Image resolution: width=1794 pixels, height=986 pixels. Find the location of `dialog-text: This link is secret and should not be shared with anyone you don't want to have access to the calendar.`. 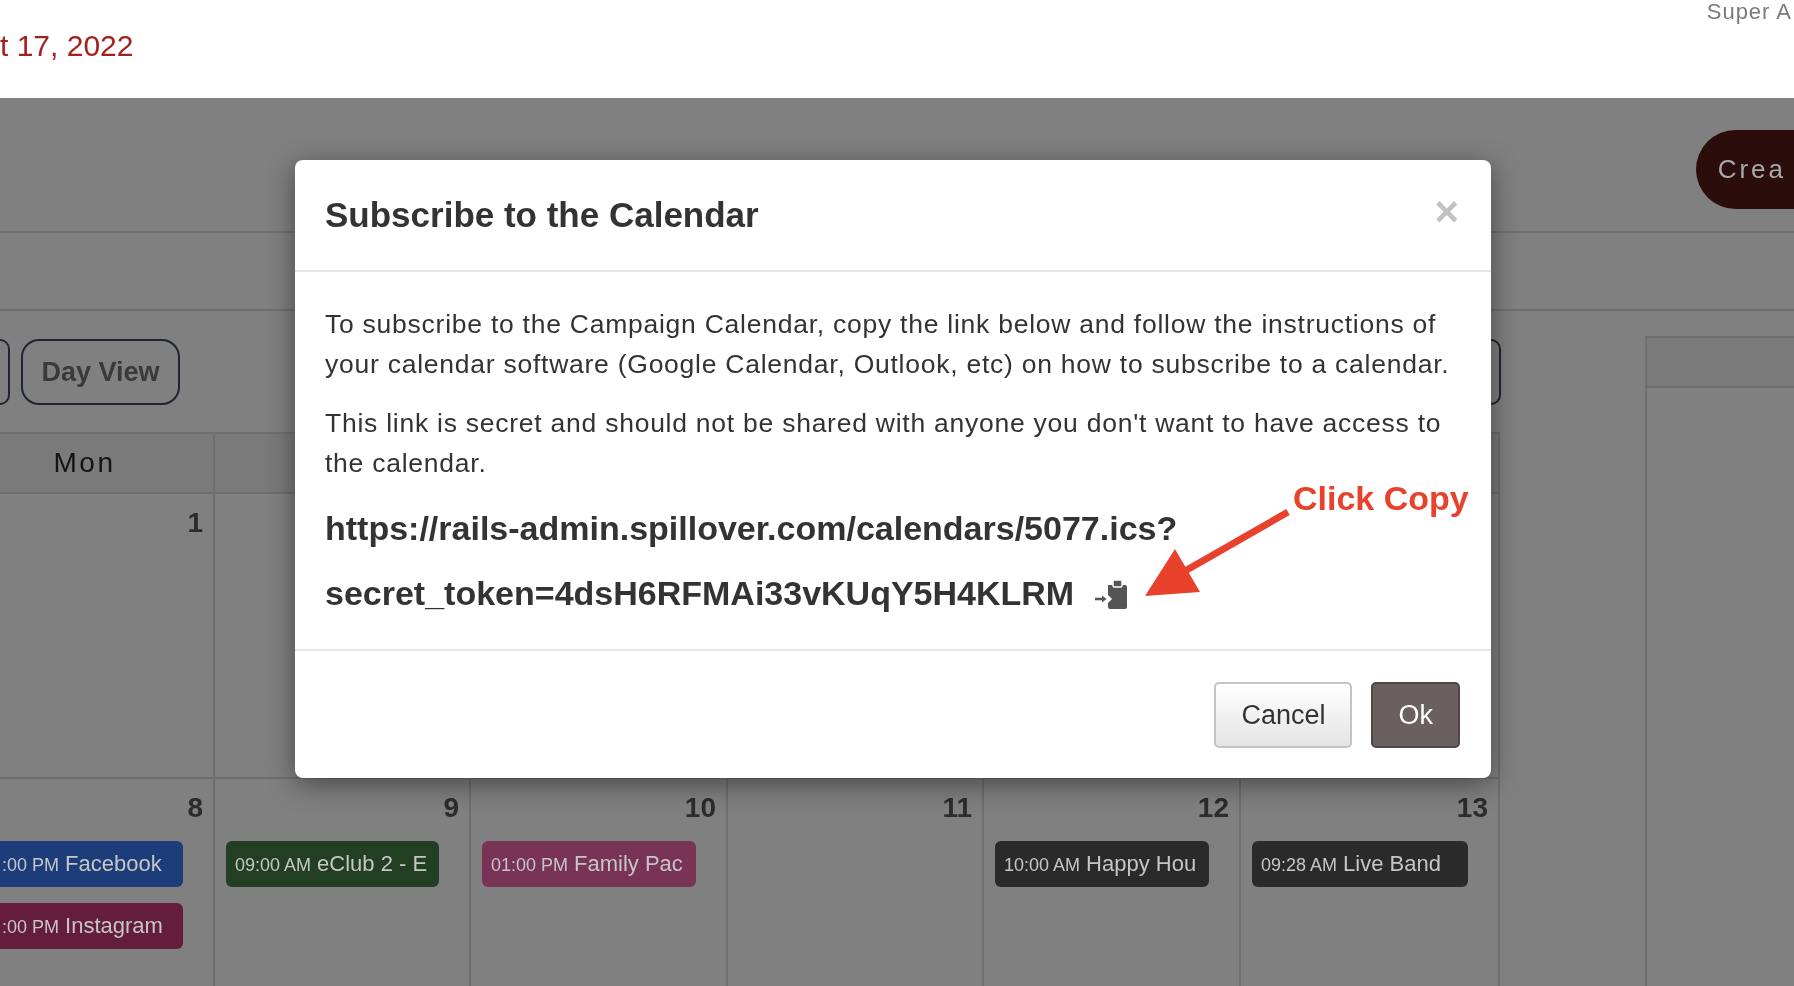

dialog-text: This link is secret and should not be shared with anyone you don't want to have access to the calendar. is located at coordinates (884, 443).